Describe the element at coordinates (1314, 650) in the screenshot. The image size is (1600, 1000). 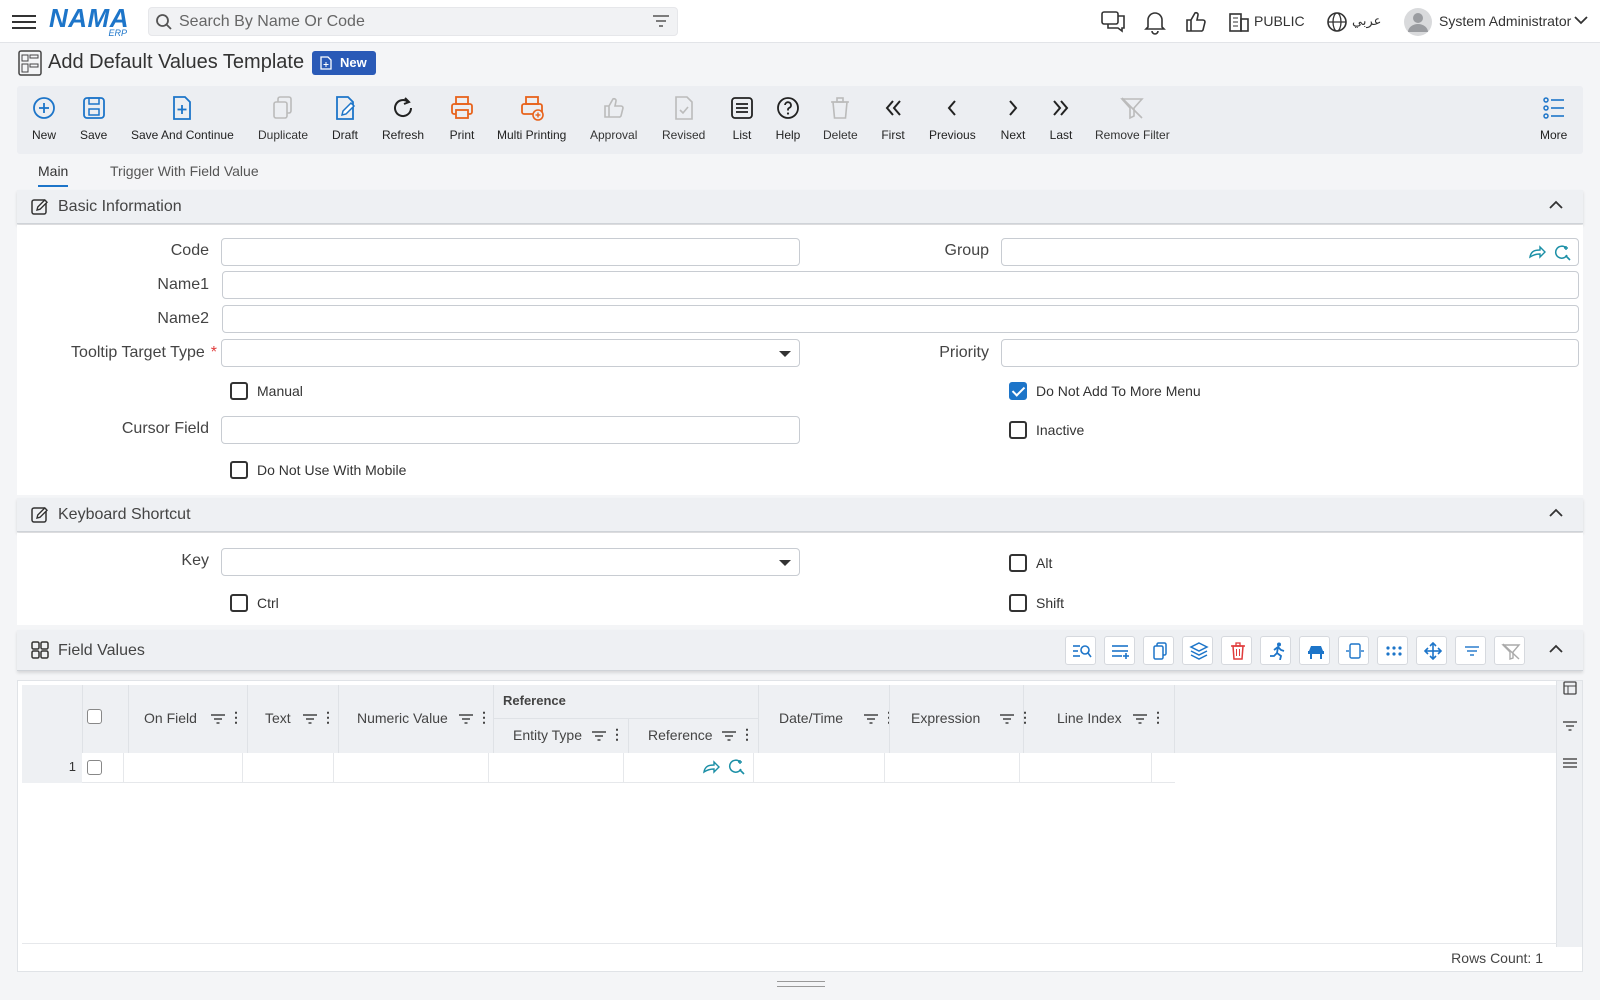
I see `desk-view-button` at that location.